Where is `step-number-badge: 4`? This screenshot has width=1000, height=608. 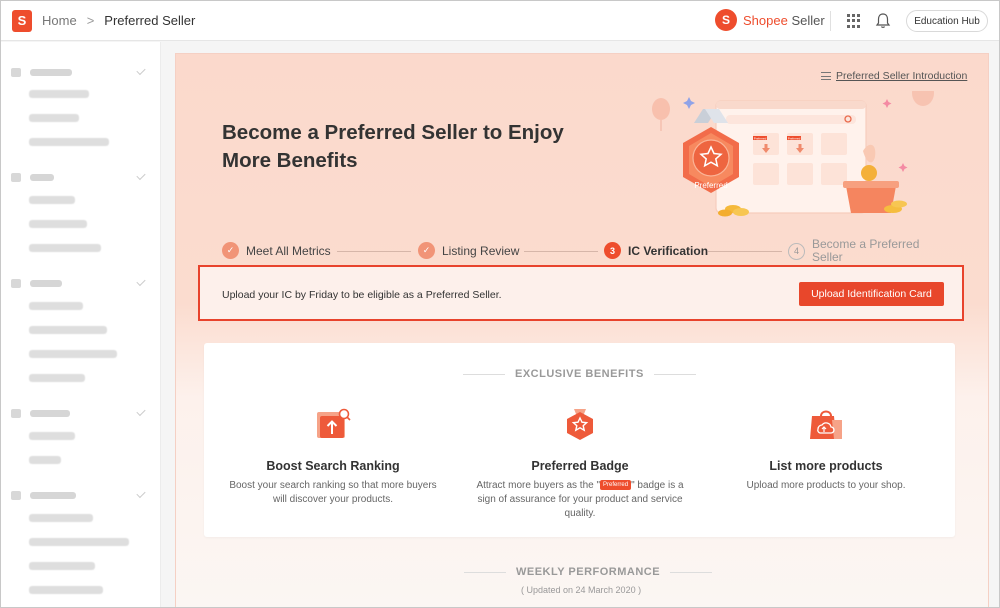 step-number-badge: 4 is located at coordinates (796, 251).